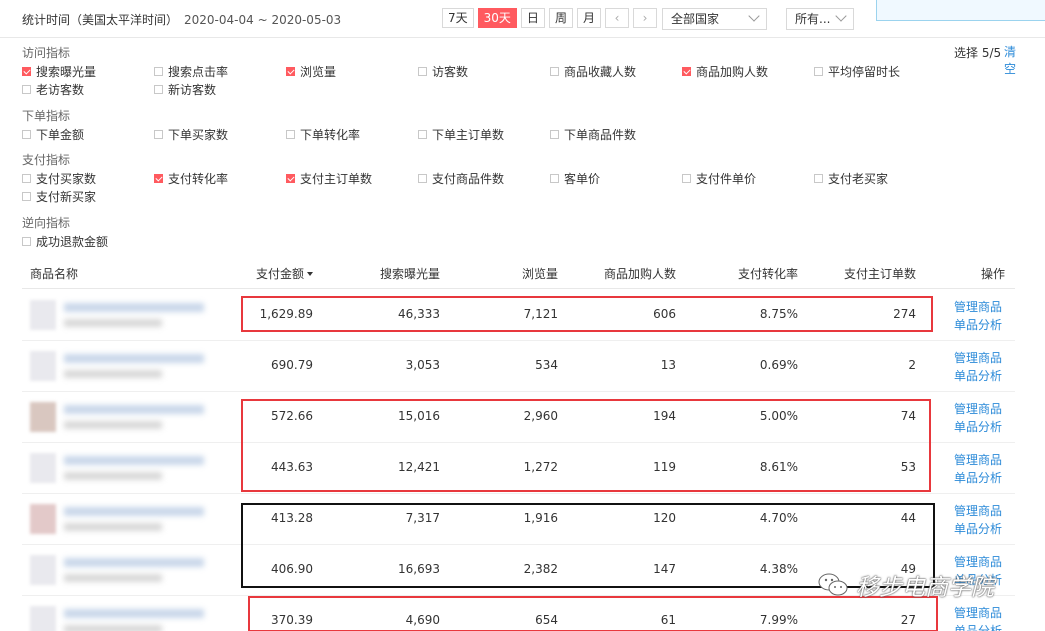 The width and height of the screenshot is (1045, 631). What do you see at coordinates (588, 18) in the screenshot?
I see `period-month-button: 月` at bounding box center [588, 18].